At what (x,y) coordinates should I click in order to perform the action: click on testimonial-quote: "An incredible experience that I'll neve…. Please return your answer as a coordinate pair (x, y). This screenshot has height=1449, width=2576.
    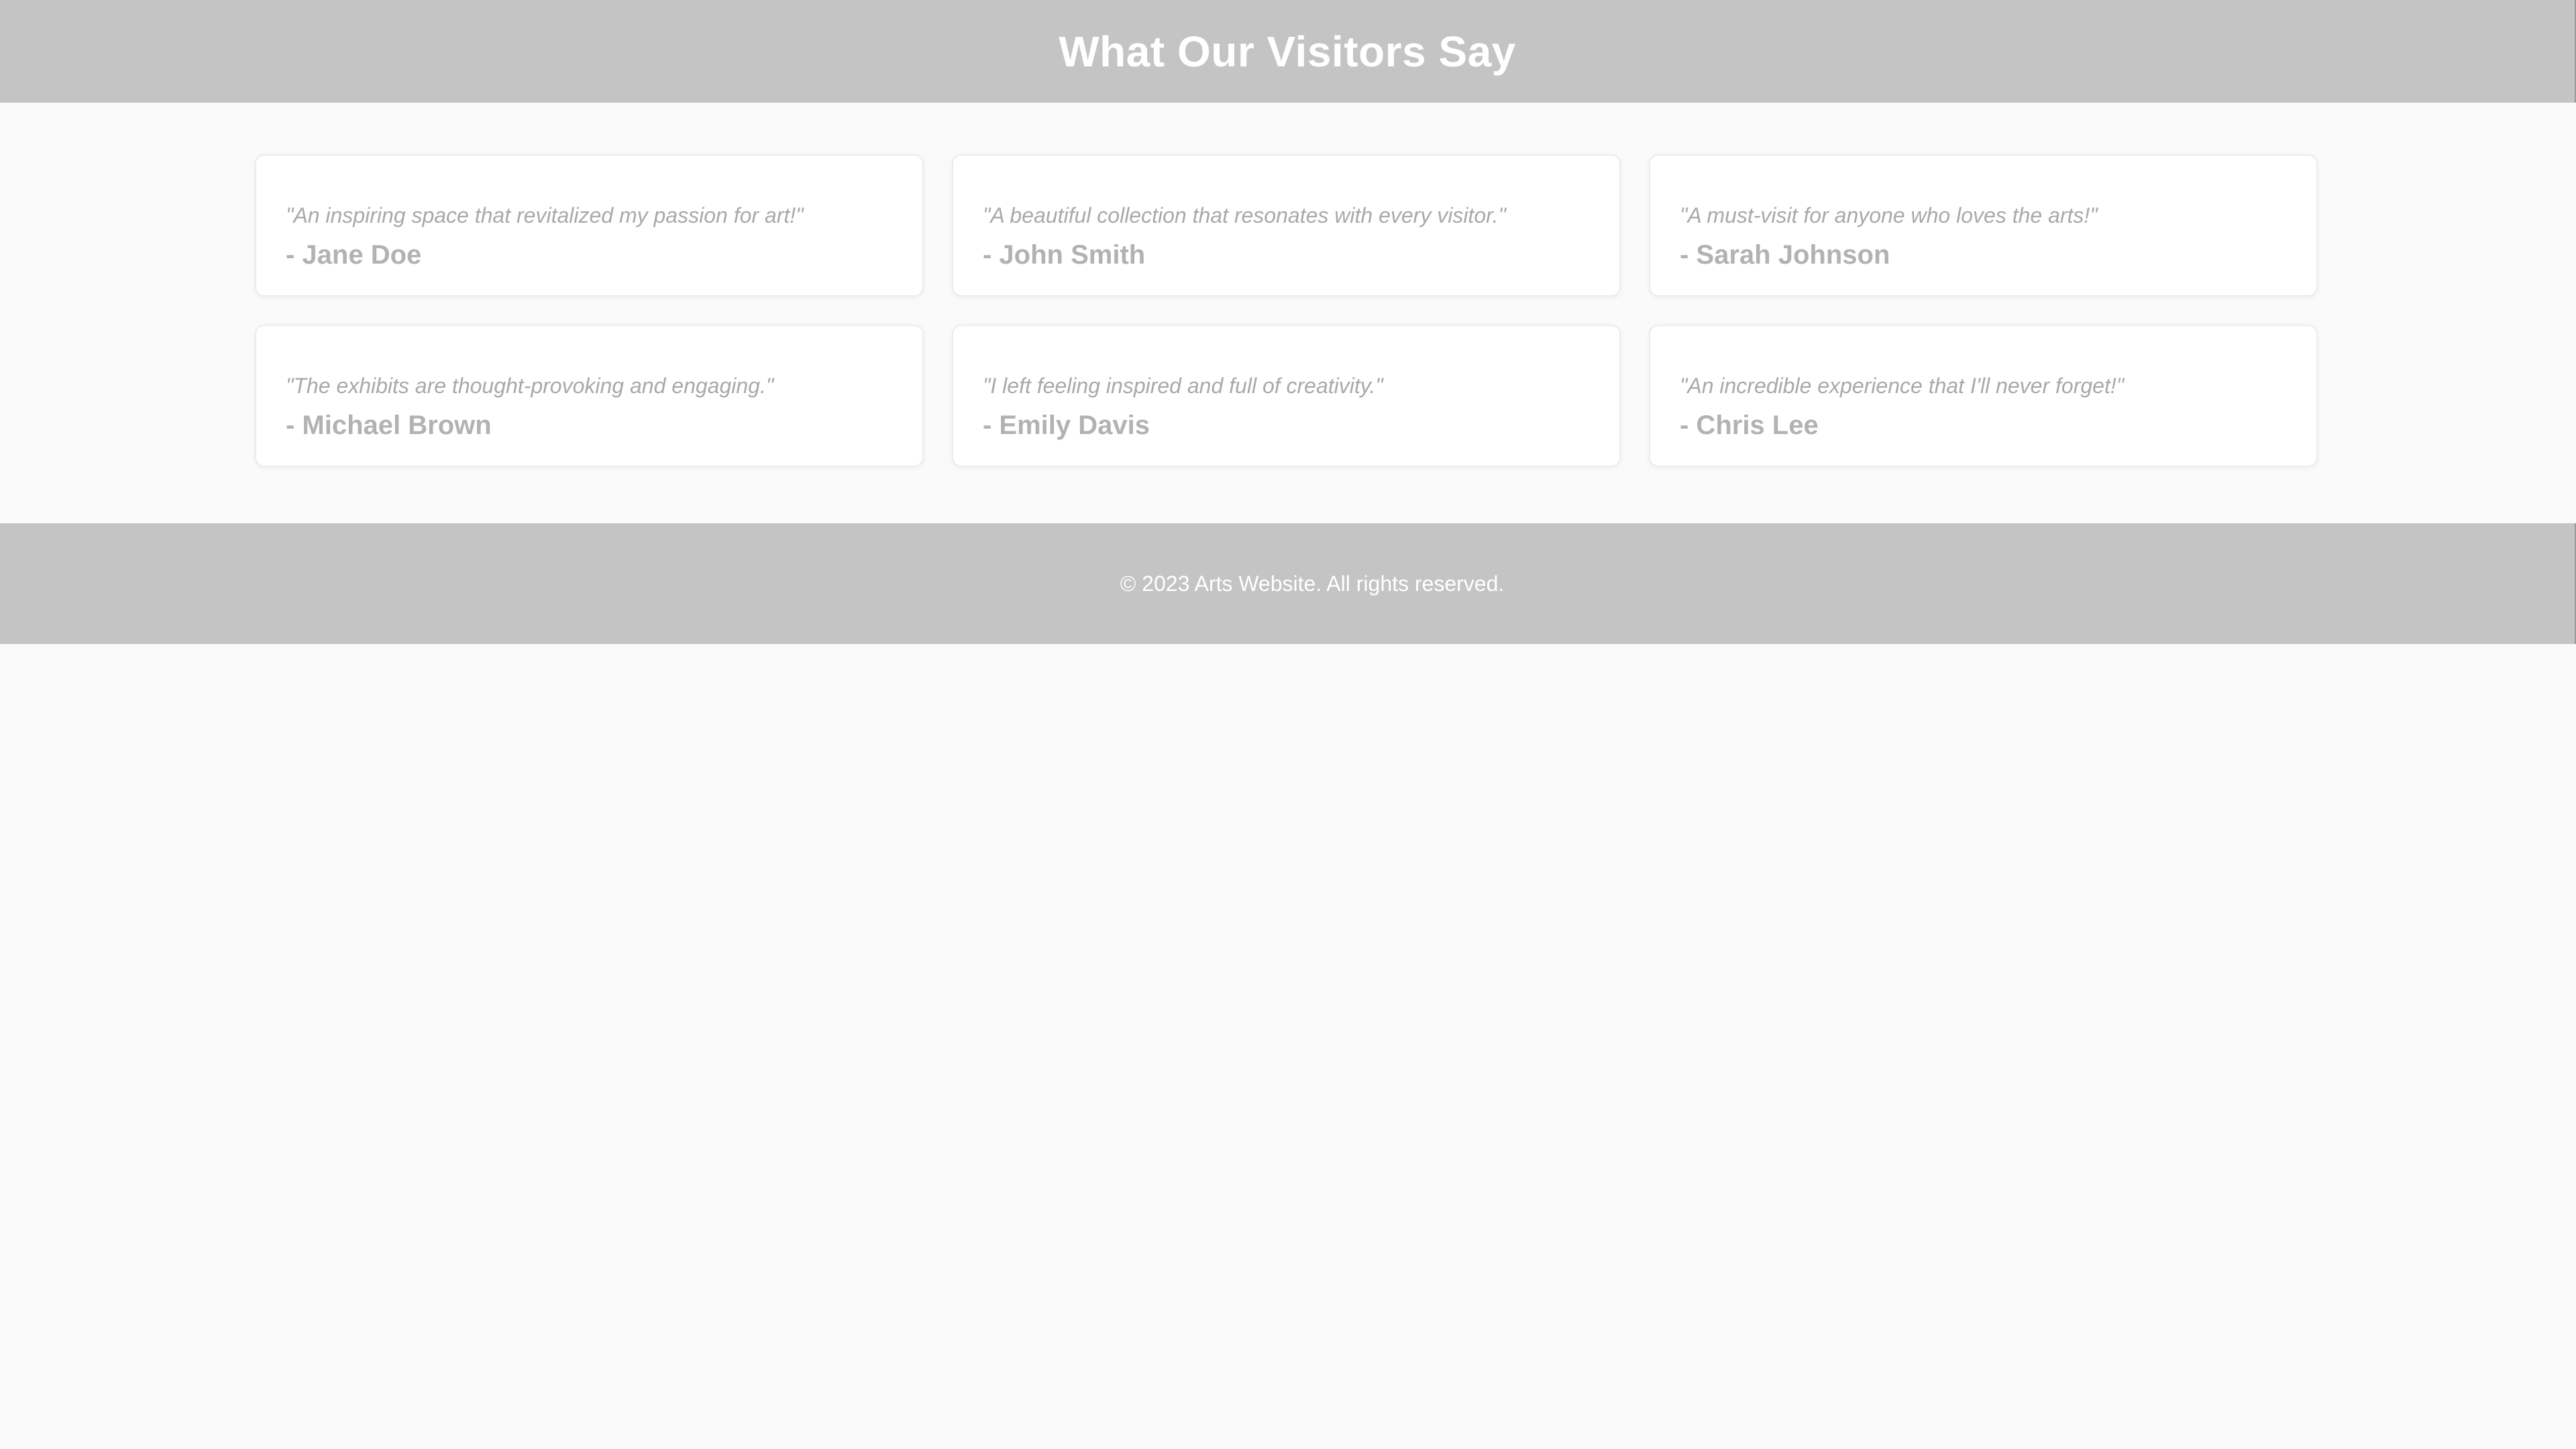
    Looking at the image, I should click on (1902, 386).